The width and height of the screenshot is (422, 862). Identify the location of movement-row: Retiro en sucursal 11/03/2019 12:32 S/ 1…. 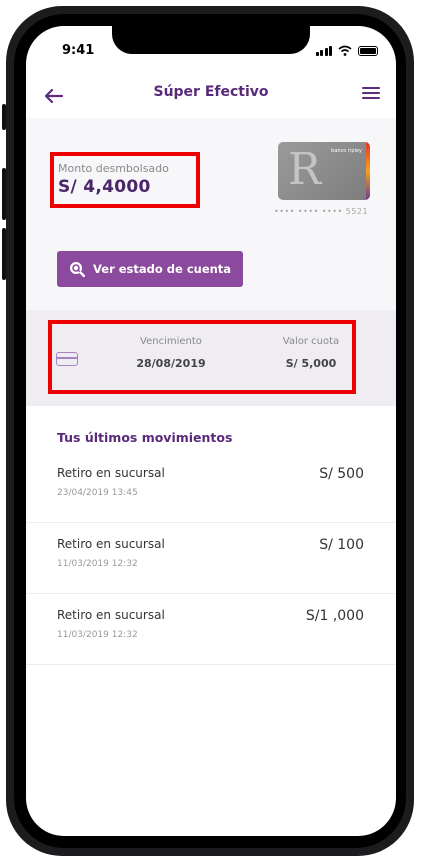
(211, 558).